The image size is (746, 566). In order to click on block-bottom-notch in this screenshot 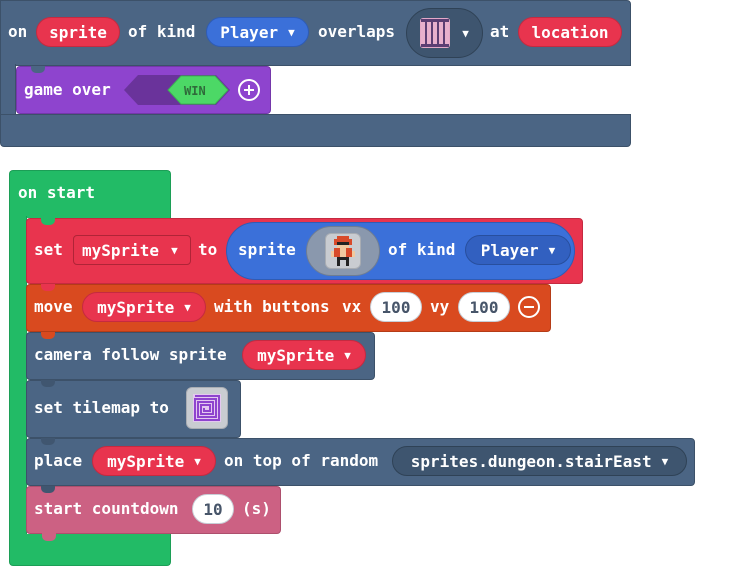, I will do `click(49, 537)`.